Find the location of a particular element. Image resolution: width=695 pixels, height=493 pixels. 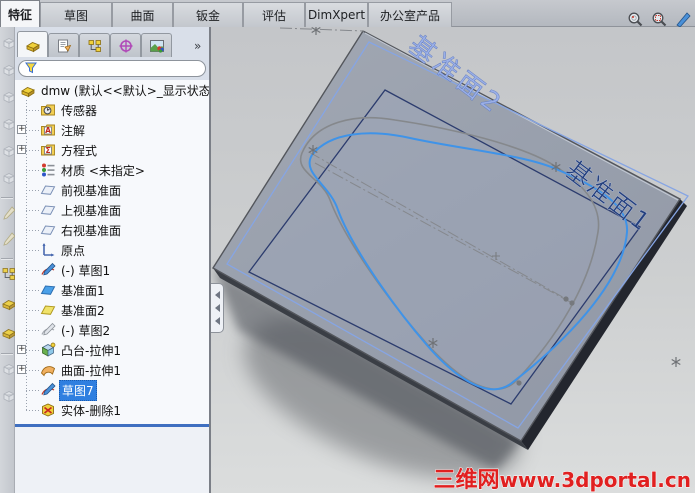

command-tab-1: 特征 is located at coordinates (20, 13).